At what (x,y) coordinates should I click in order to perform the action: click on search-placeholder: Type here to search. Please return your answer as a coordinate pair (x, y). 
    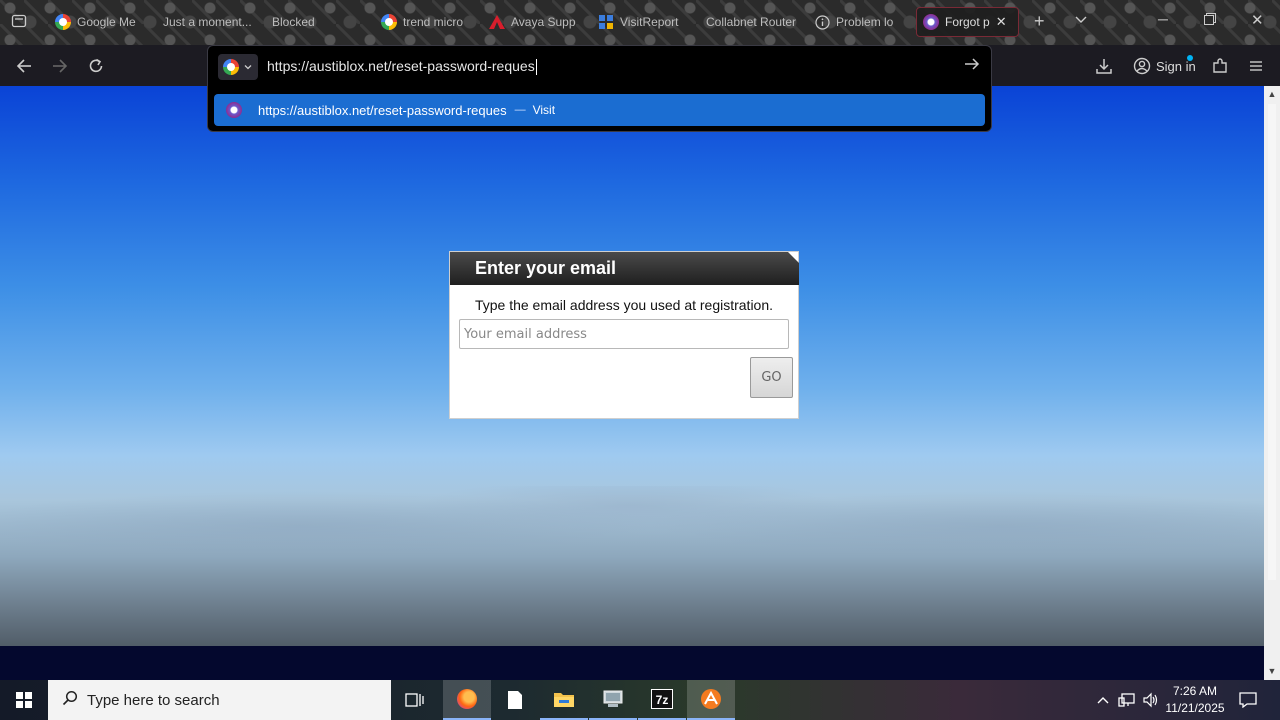
    Looking at the image, I should click on (153, 700).